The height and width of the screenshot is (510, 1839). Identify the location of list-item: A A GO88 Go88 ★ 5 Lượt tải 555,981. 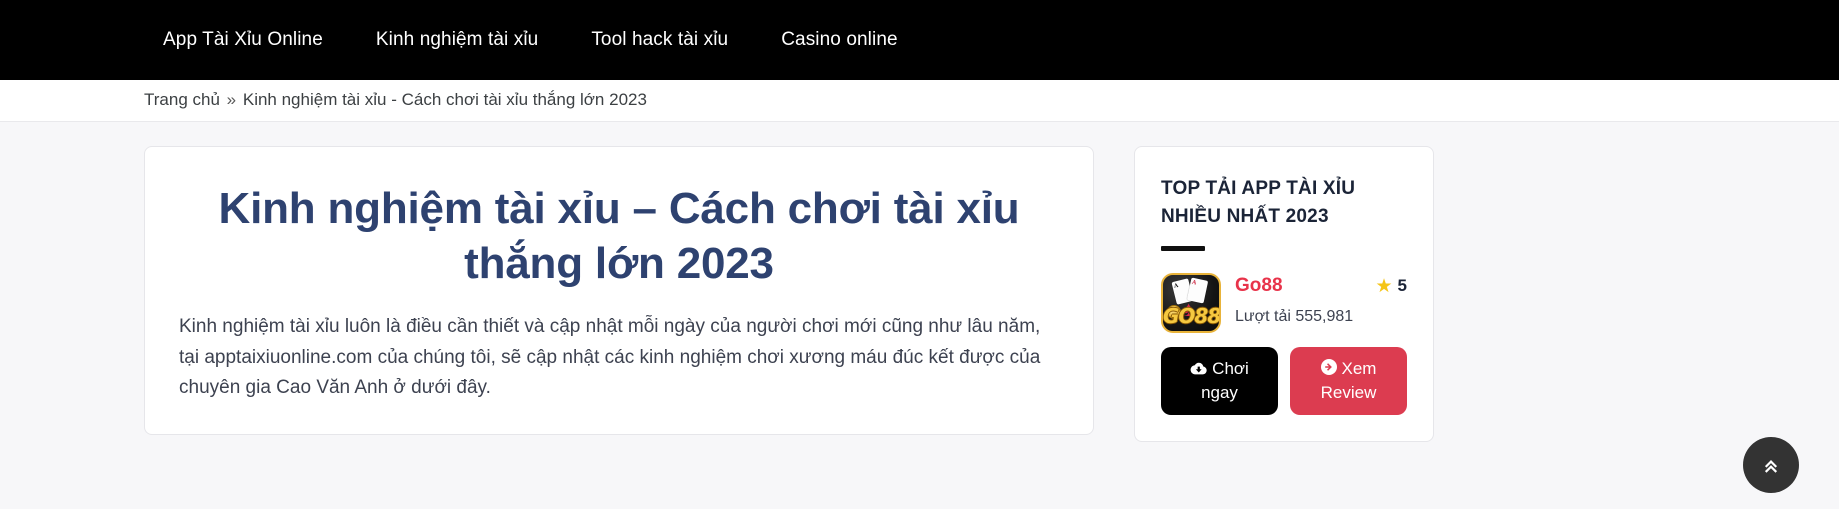
(1284, 303).